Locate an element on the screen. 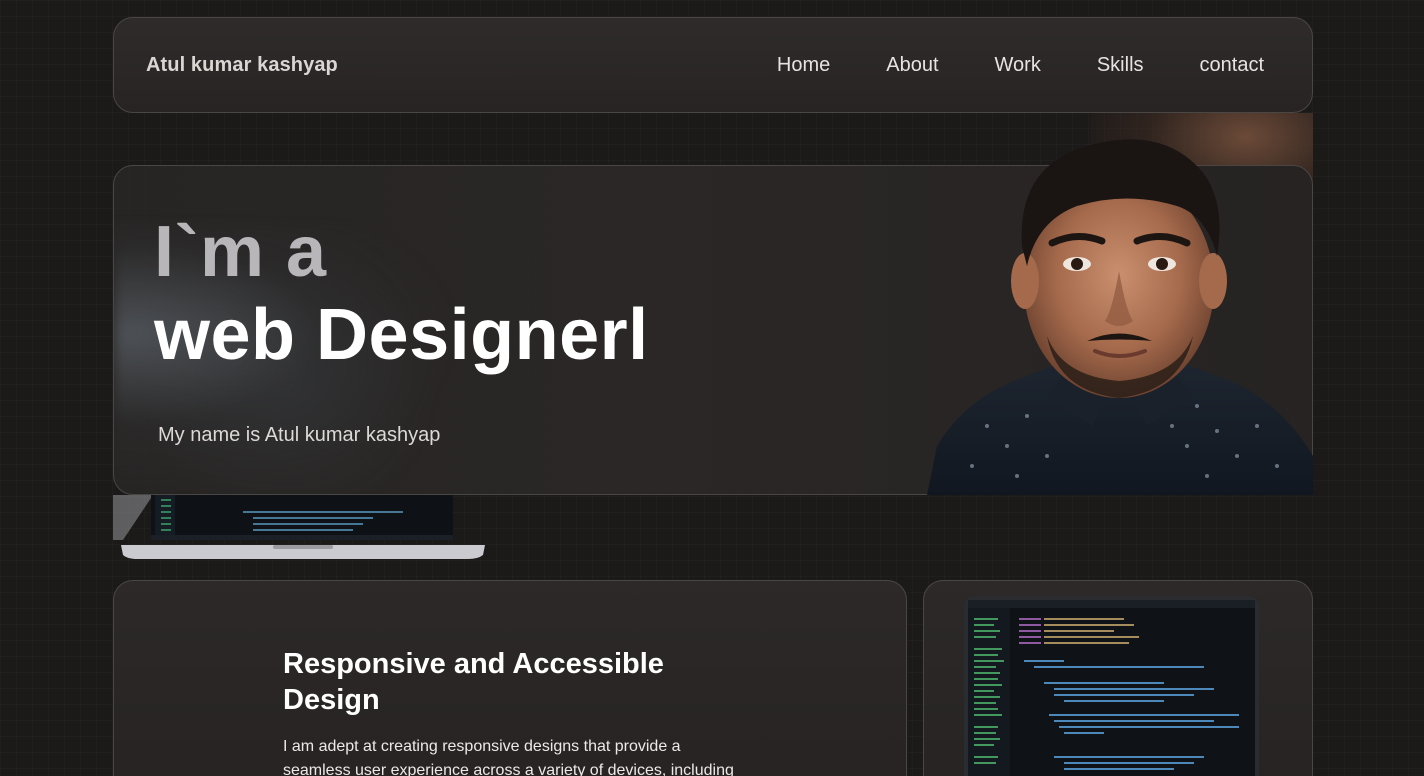 The width and height of the screenshot is (1424, 776). hero-heading-intro: I`m a is located at coordinates (241, 252).